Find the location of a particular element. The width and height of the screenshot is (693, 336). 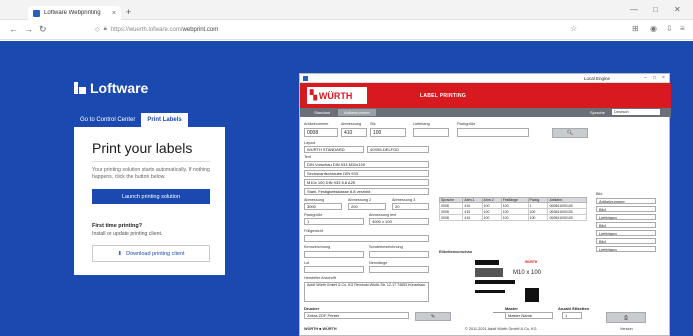

text-label: Text is located at coordinates (307, 157).